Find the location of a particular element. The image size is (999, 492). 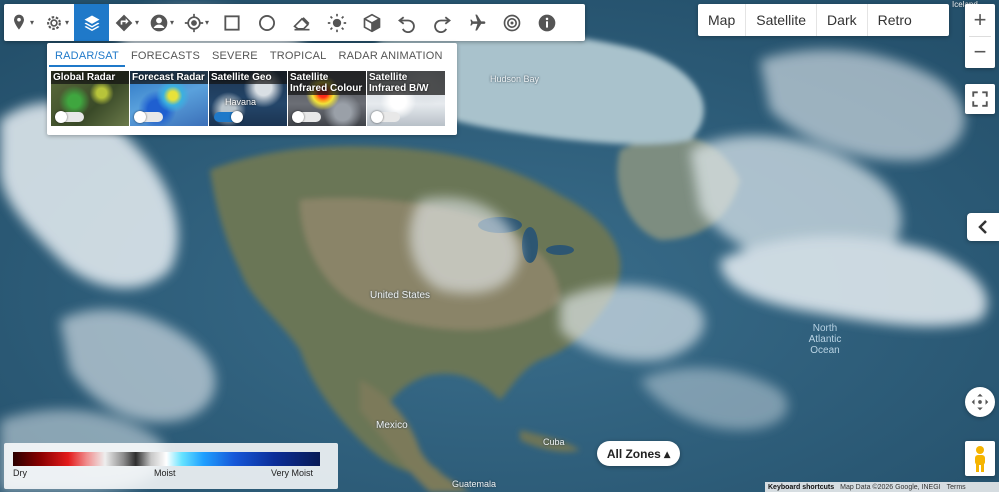

zoom-control: + − is located at coordinates (980, 36).